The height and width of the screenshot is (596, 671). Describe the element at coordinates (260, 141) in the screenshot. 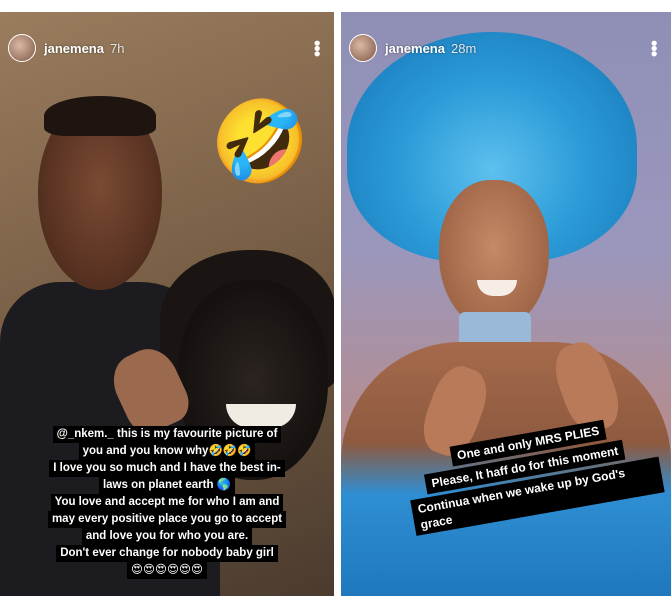

I see `laughing-emoji-sticker: 🤣` at that location.